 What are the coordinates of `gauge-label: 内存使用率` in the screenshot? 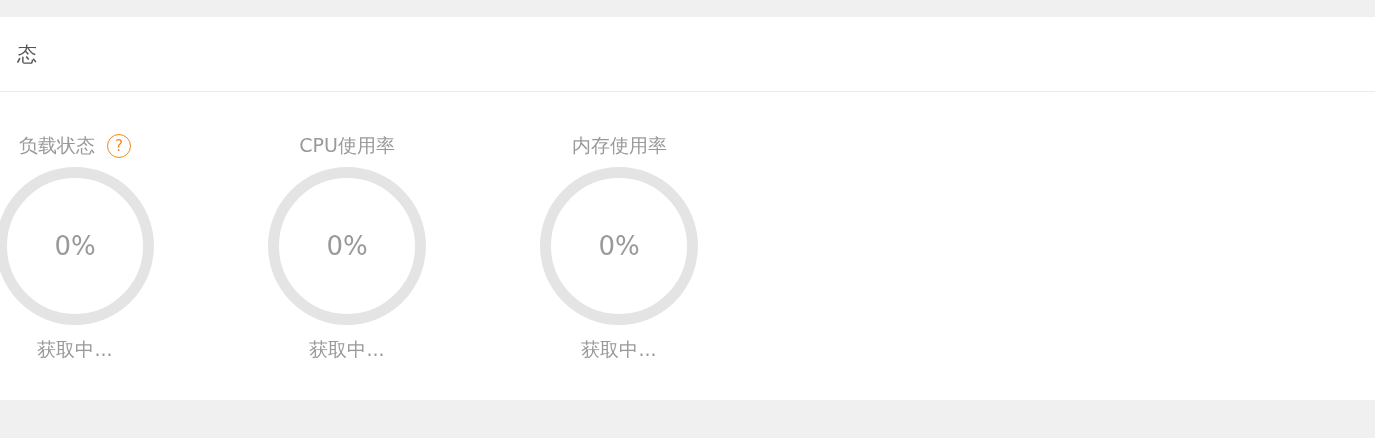 It's located at (619, 145).